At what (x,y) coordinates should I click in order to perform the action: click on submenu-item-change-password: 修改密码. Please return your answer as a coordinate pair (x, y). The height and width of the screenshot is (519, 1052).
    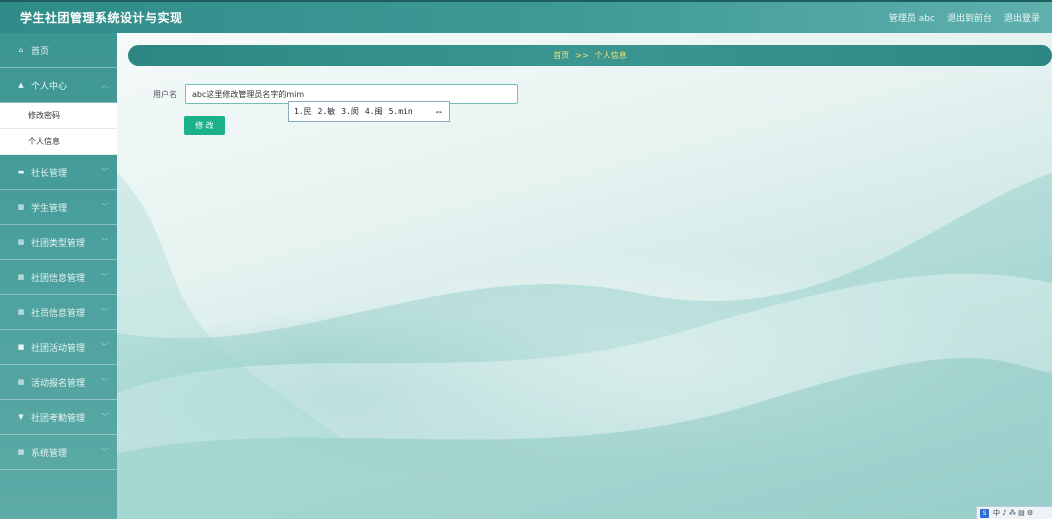
    Looking at the image, I should click on (58, 116).